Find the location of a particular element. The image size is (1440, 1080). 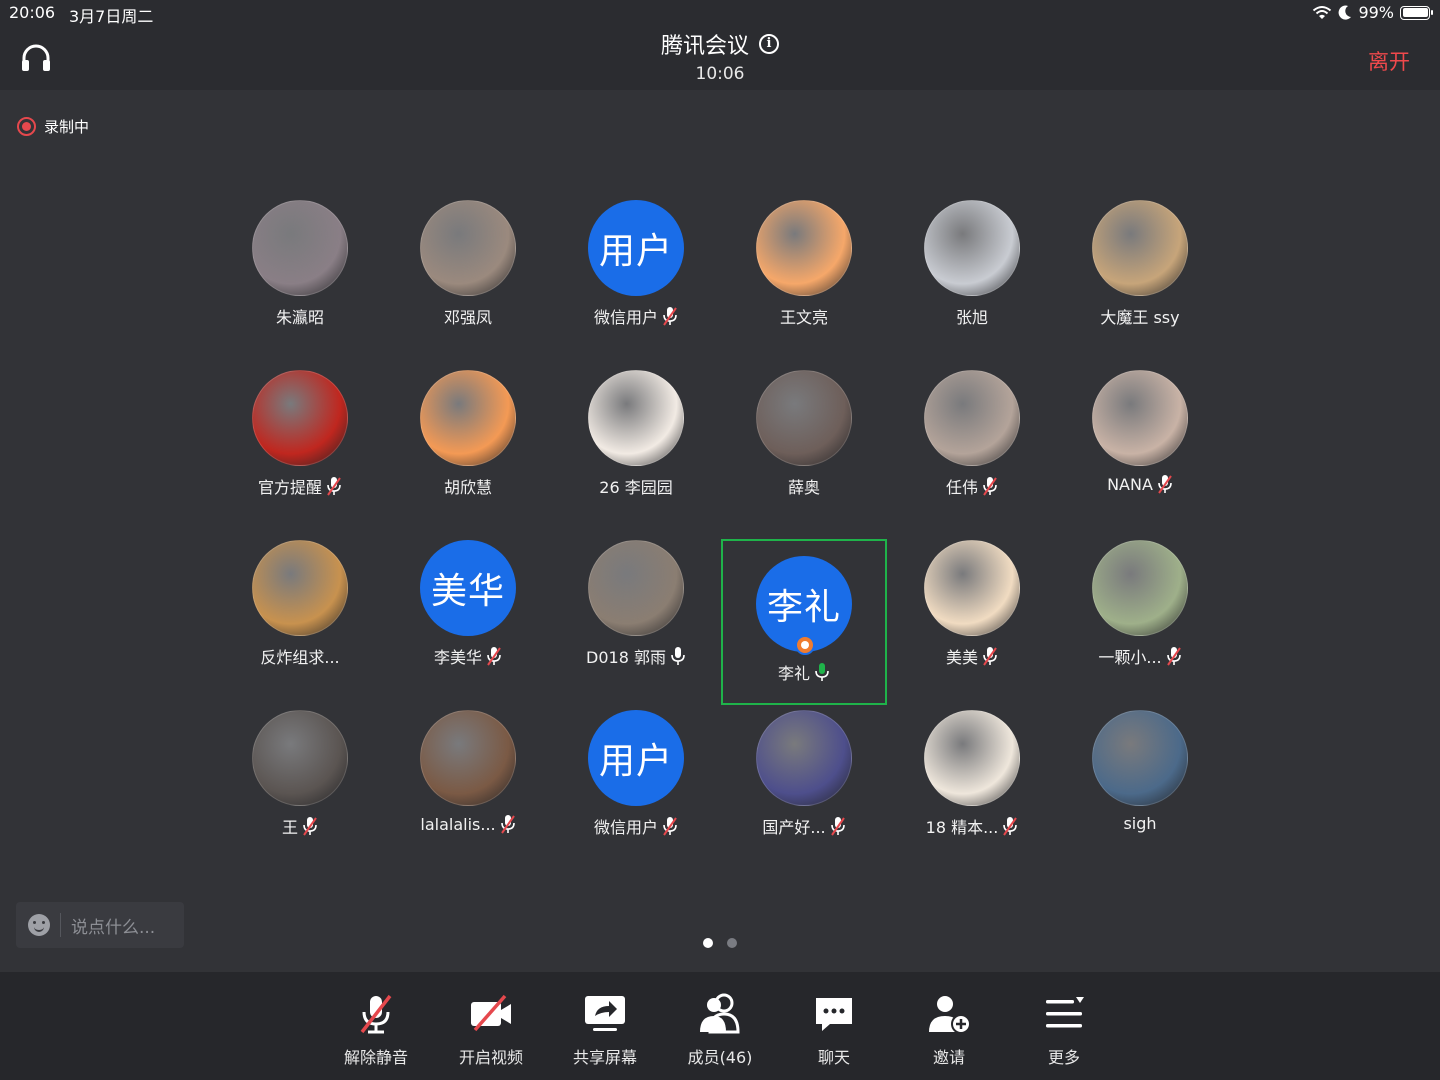

info-icon: i is located at coordinates (769, 44).